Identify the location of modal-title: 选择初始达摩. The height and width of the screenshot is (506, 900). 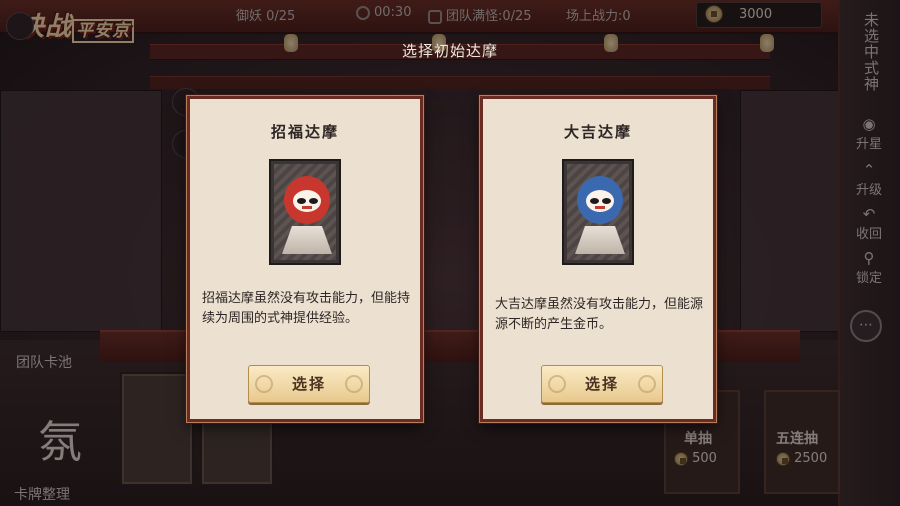
(449, 51).